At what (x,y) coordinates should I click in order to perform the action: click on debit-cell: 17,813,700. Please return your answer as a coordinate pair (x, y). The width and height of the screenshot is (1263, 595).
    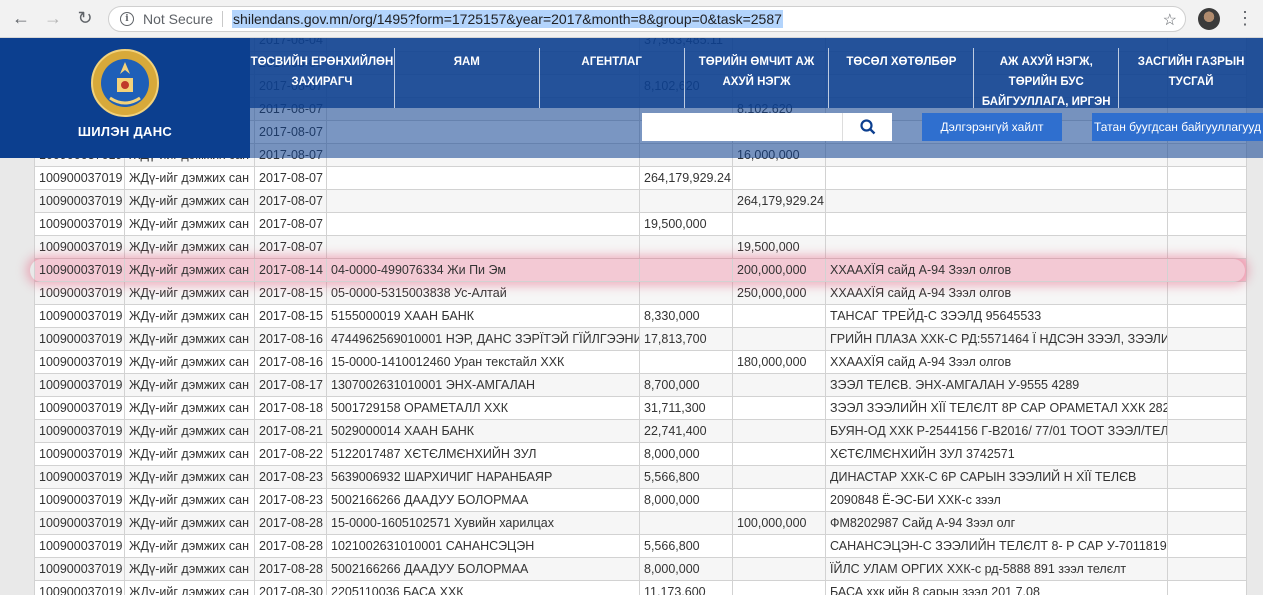
    Looking at the image, I should click on (686, 339).